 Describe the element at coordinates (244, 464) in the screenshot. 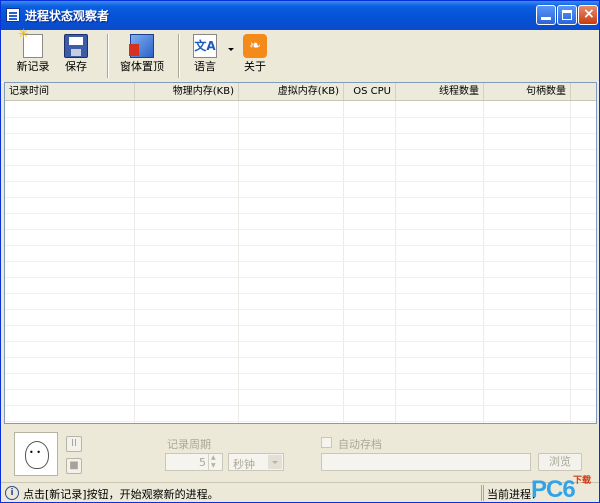

I see `period-unit-value: 秒钟` at that location.